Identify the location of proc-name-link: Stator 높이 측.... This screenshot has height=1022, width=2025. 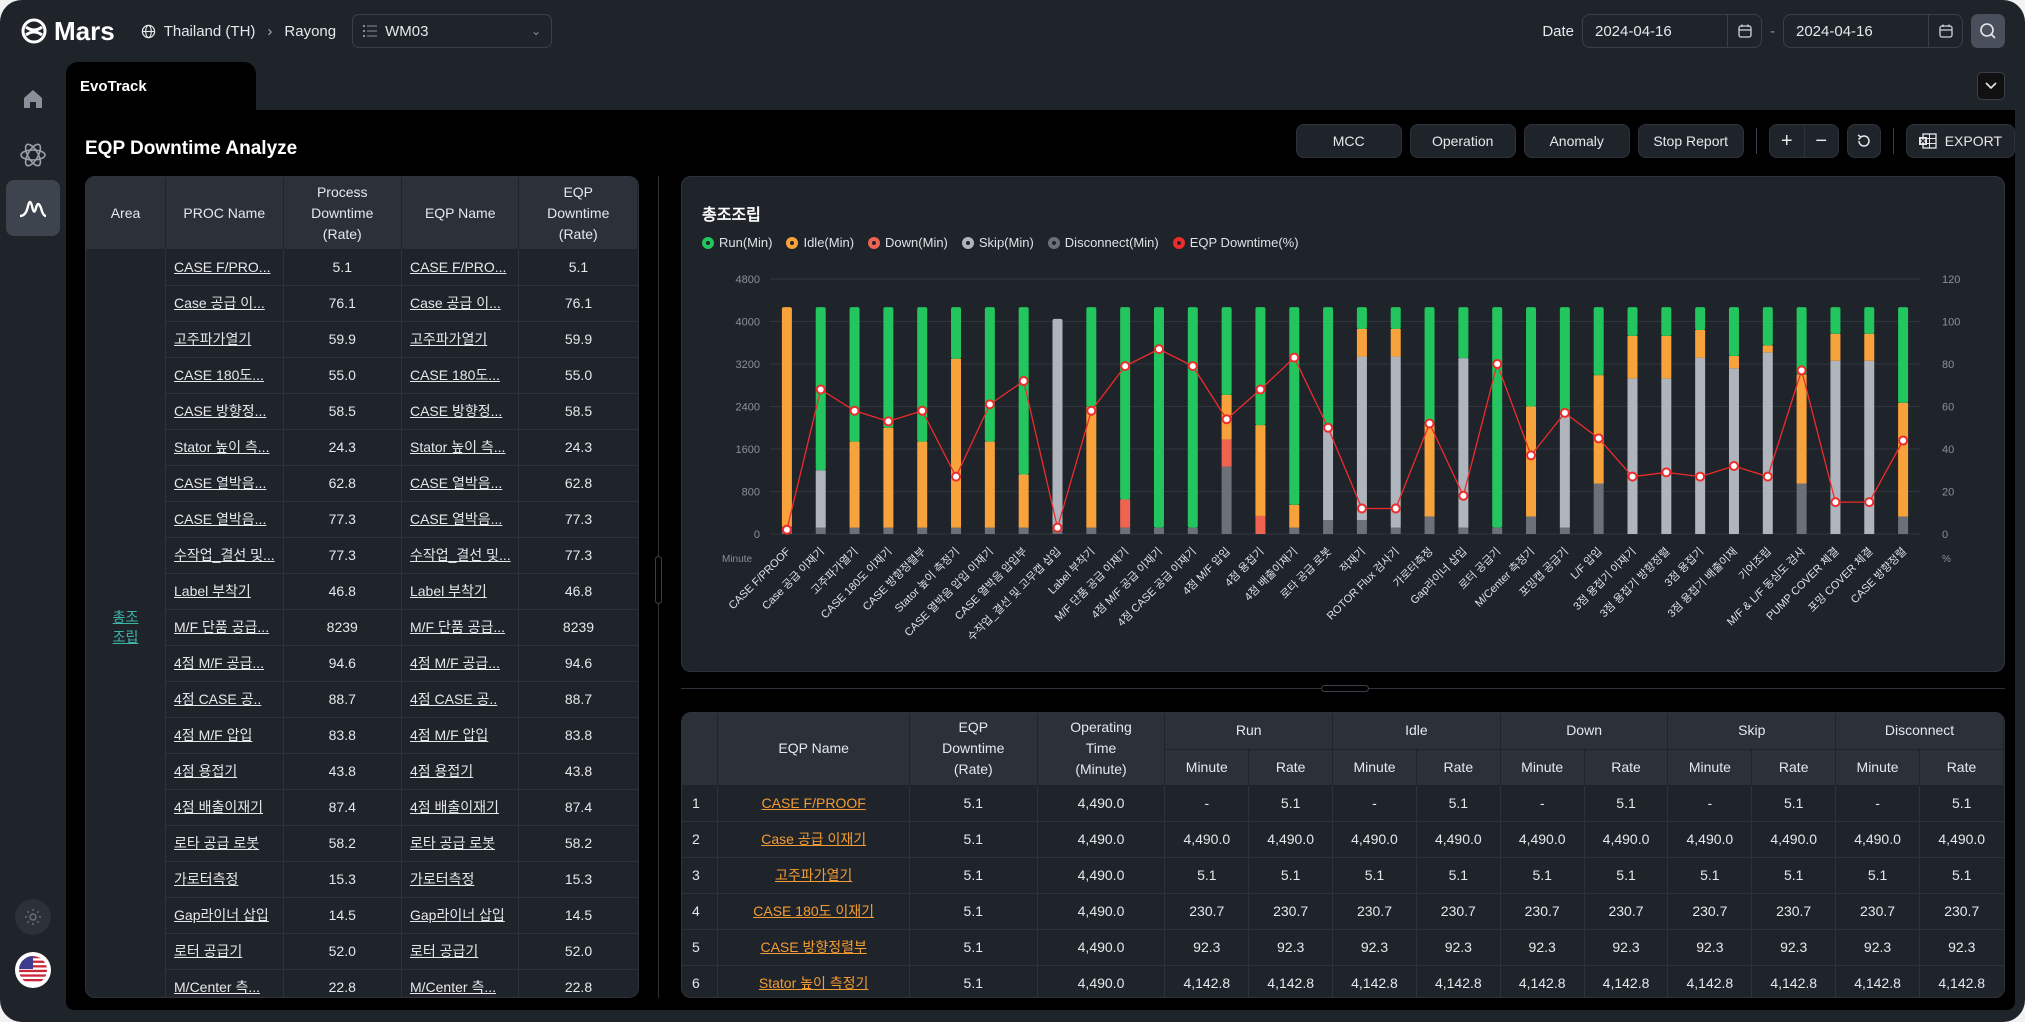
(221, 447).